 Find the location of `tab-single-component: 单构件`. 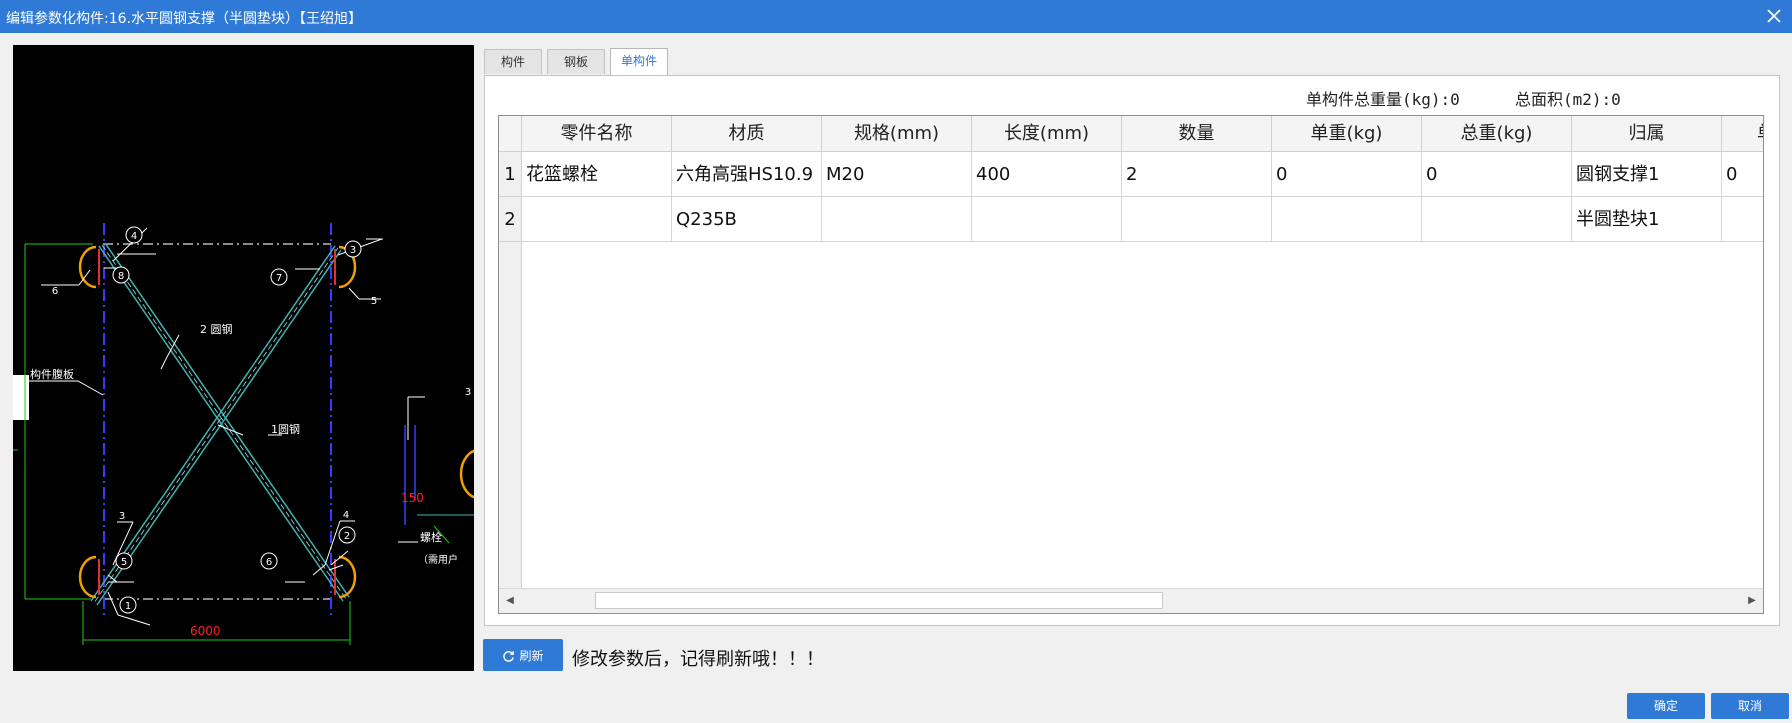

tab-single-component: 单构件 is located at coordinates (639, 61).